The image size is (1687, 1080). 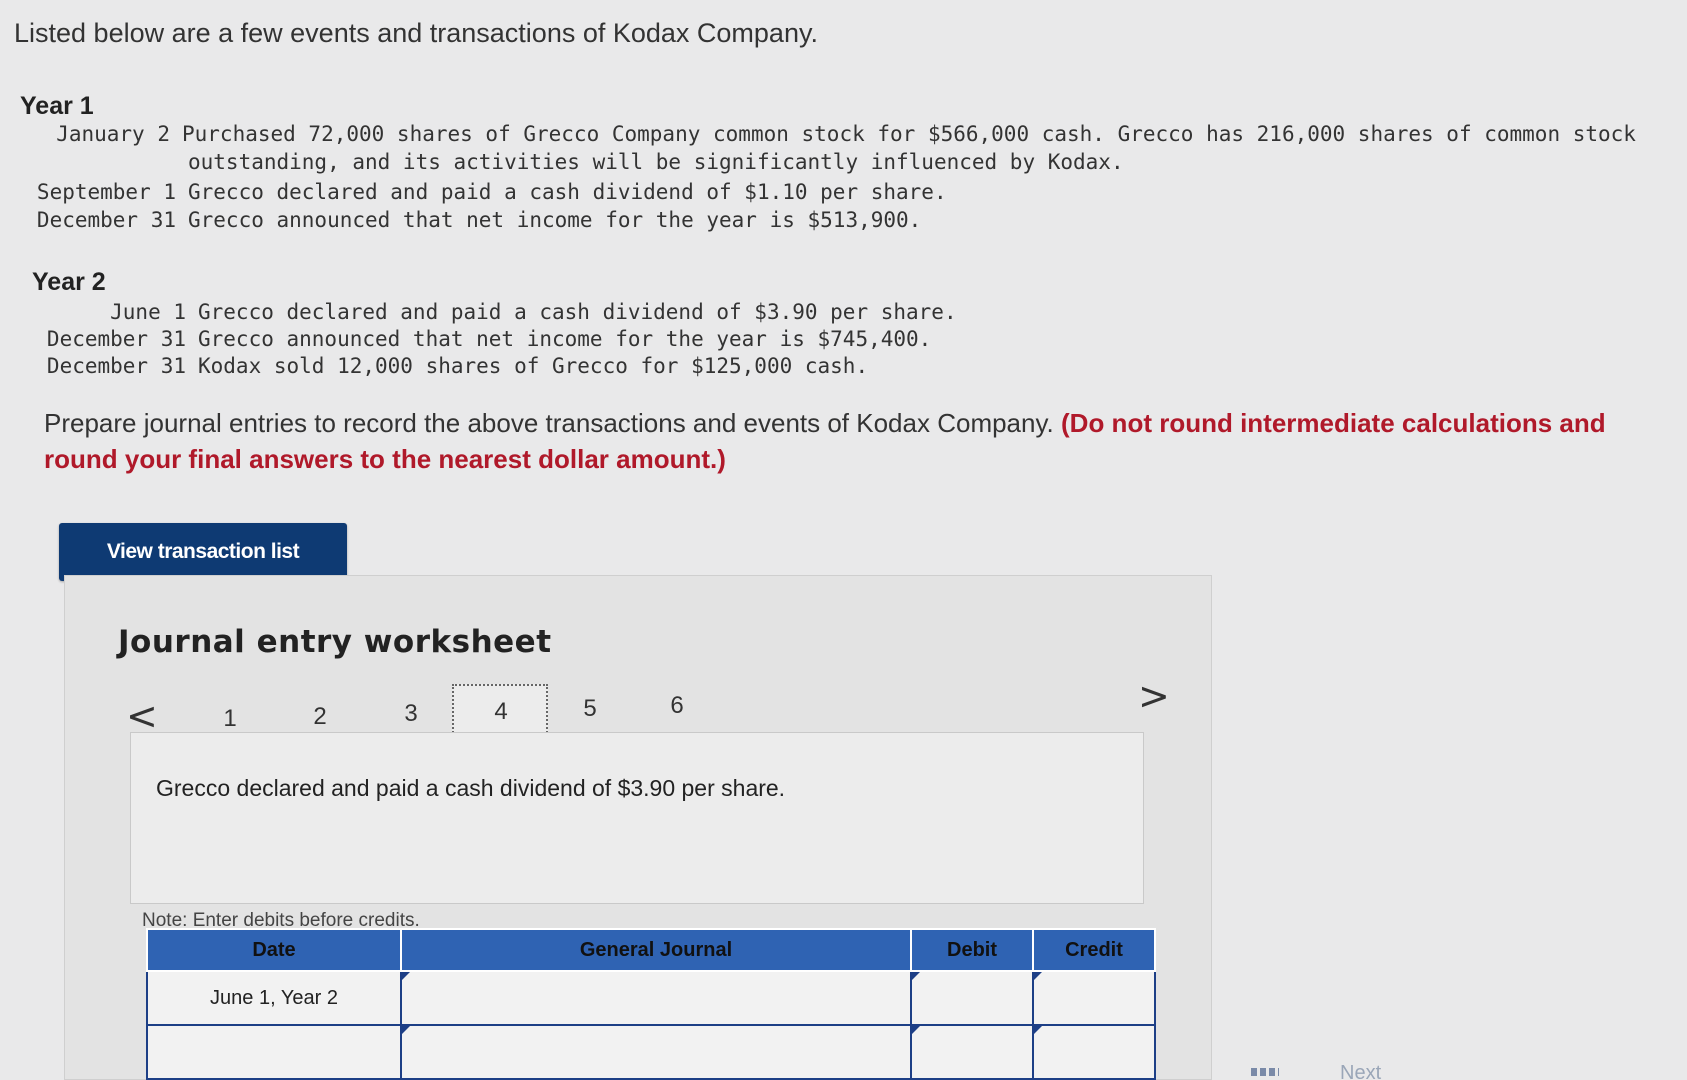 I want to click on table-row, so click(x=651, y=1052).